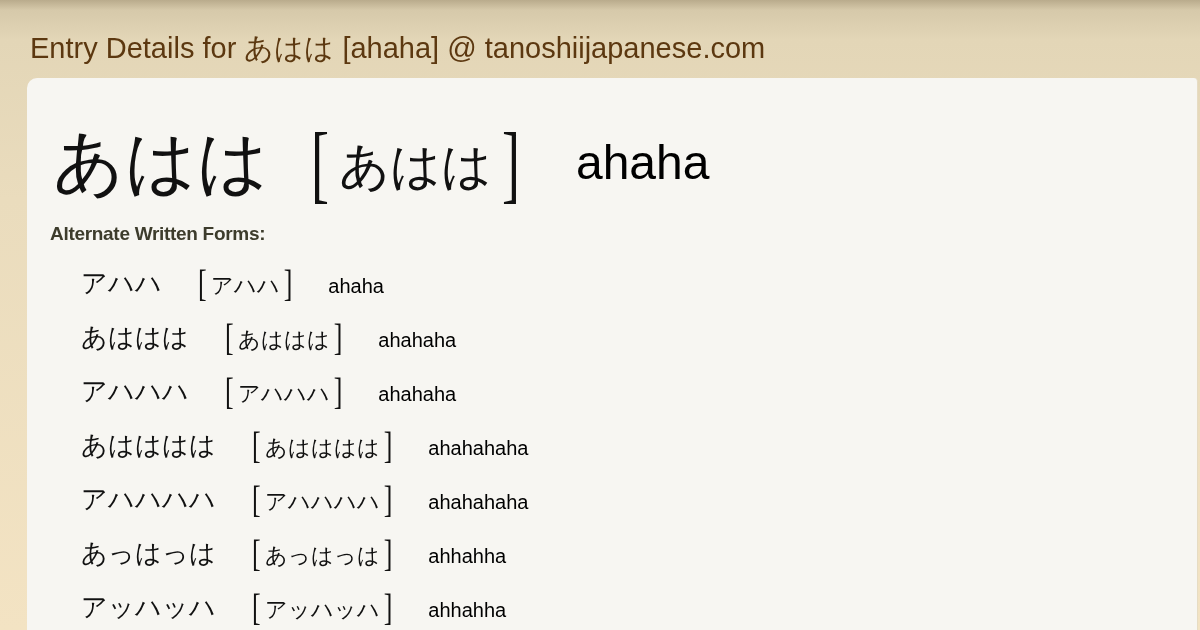 This screenshot has height=630, width=1200. Describe the element at coordinates (148, 446) in the screenshot. I see `form-word: あはははは` at that location.